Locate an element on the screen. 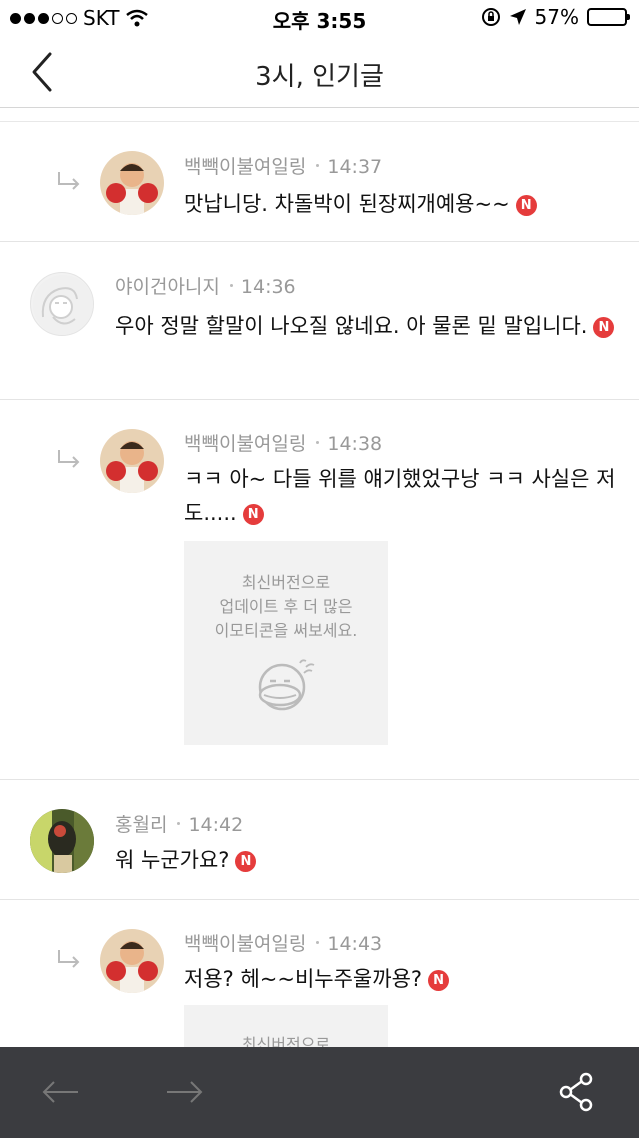 This screenshot has width=639, height=1138. emoticon-notice-line: 업데이트 후 더 많은 is located at coordinates (286, 606).